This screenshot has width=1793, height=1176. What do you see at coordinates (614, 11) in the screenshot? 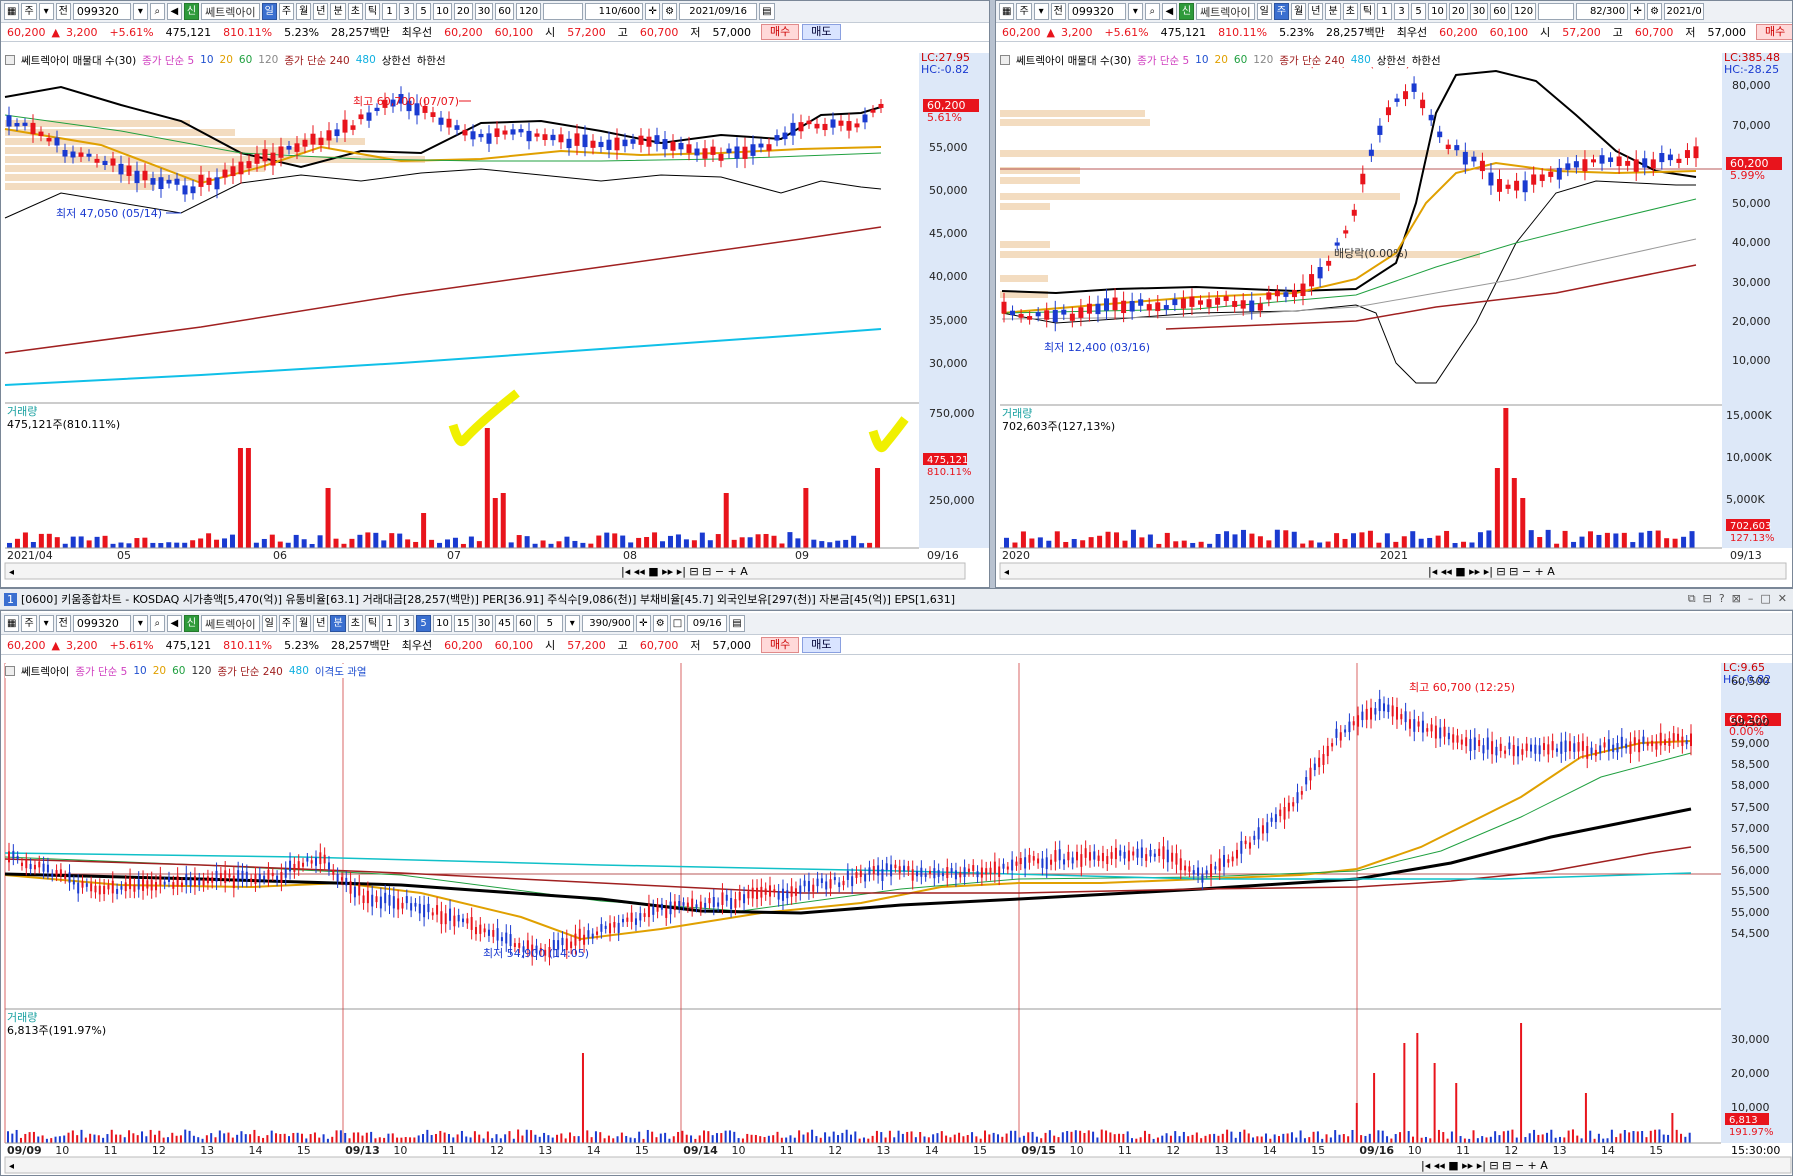
I see `count-input: 110/600` at bounding box center [614, 11].